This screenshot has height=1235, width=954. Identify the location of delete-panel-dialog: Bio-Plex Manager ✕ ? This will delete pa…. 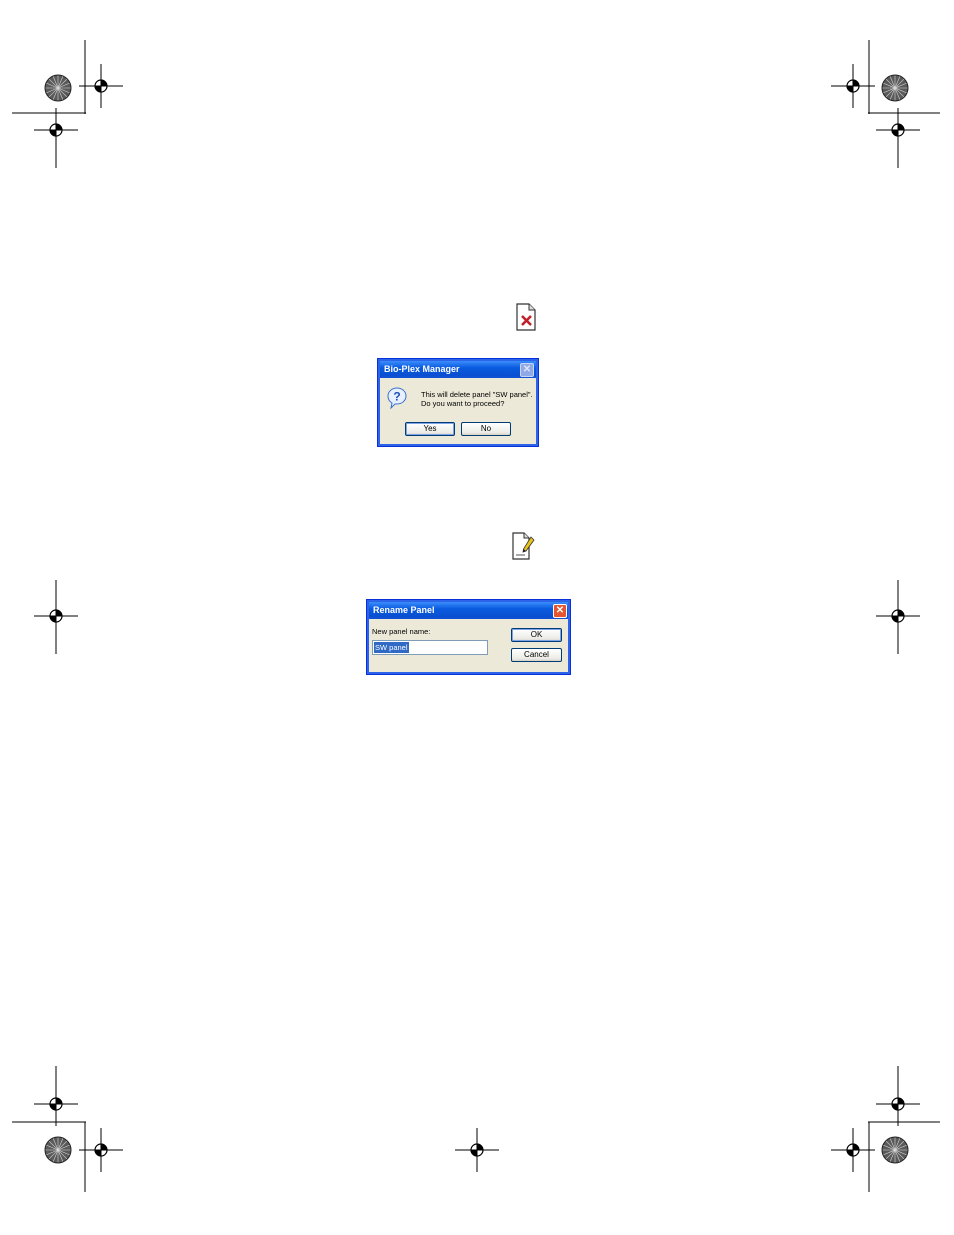
(458, 402).